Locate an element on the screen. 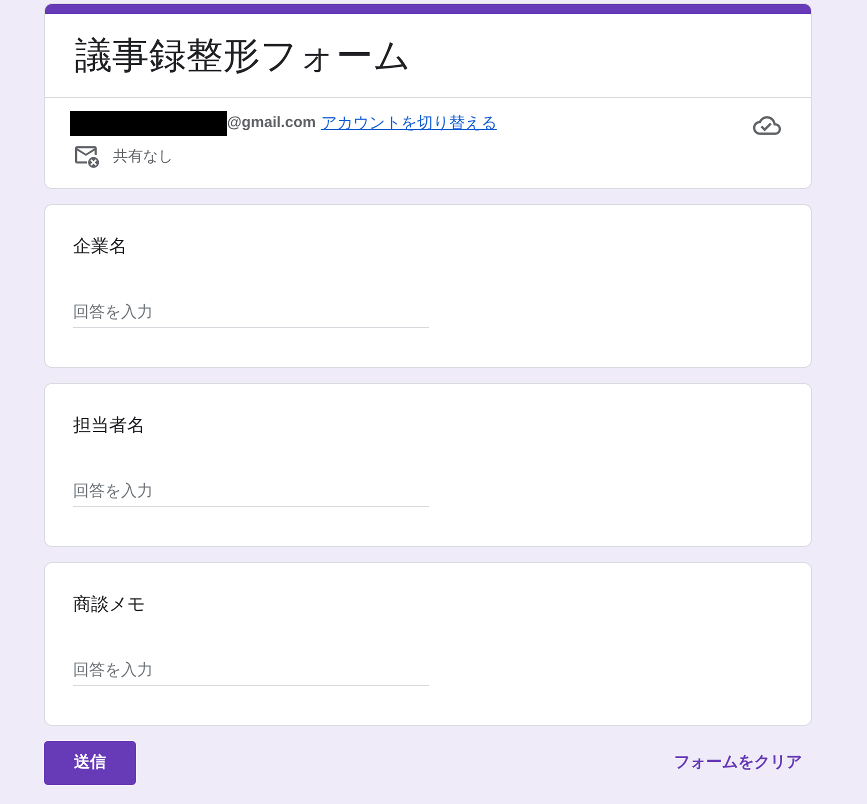 This screenshot has height=804, width=867. question-label: 商談メモ is located at coordinates (109, 604).